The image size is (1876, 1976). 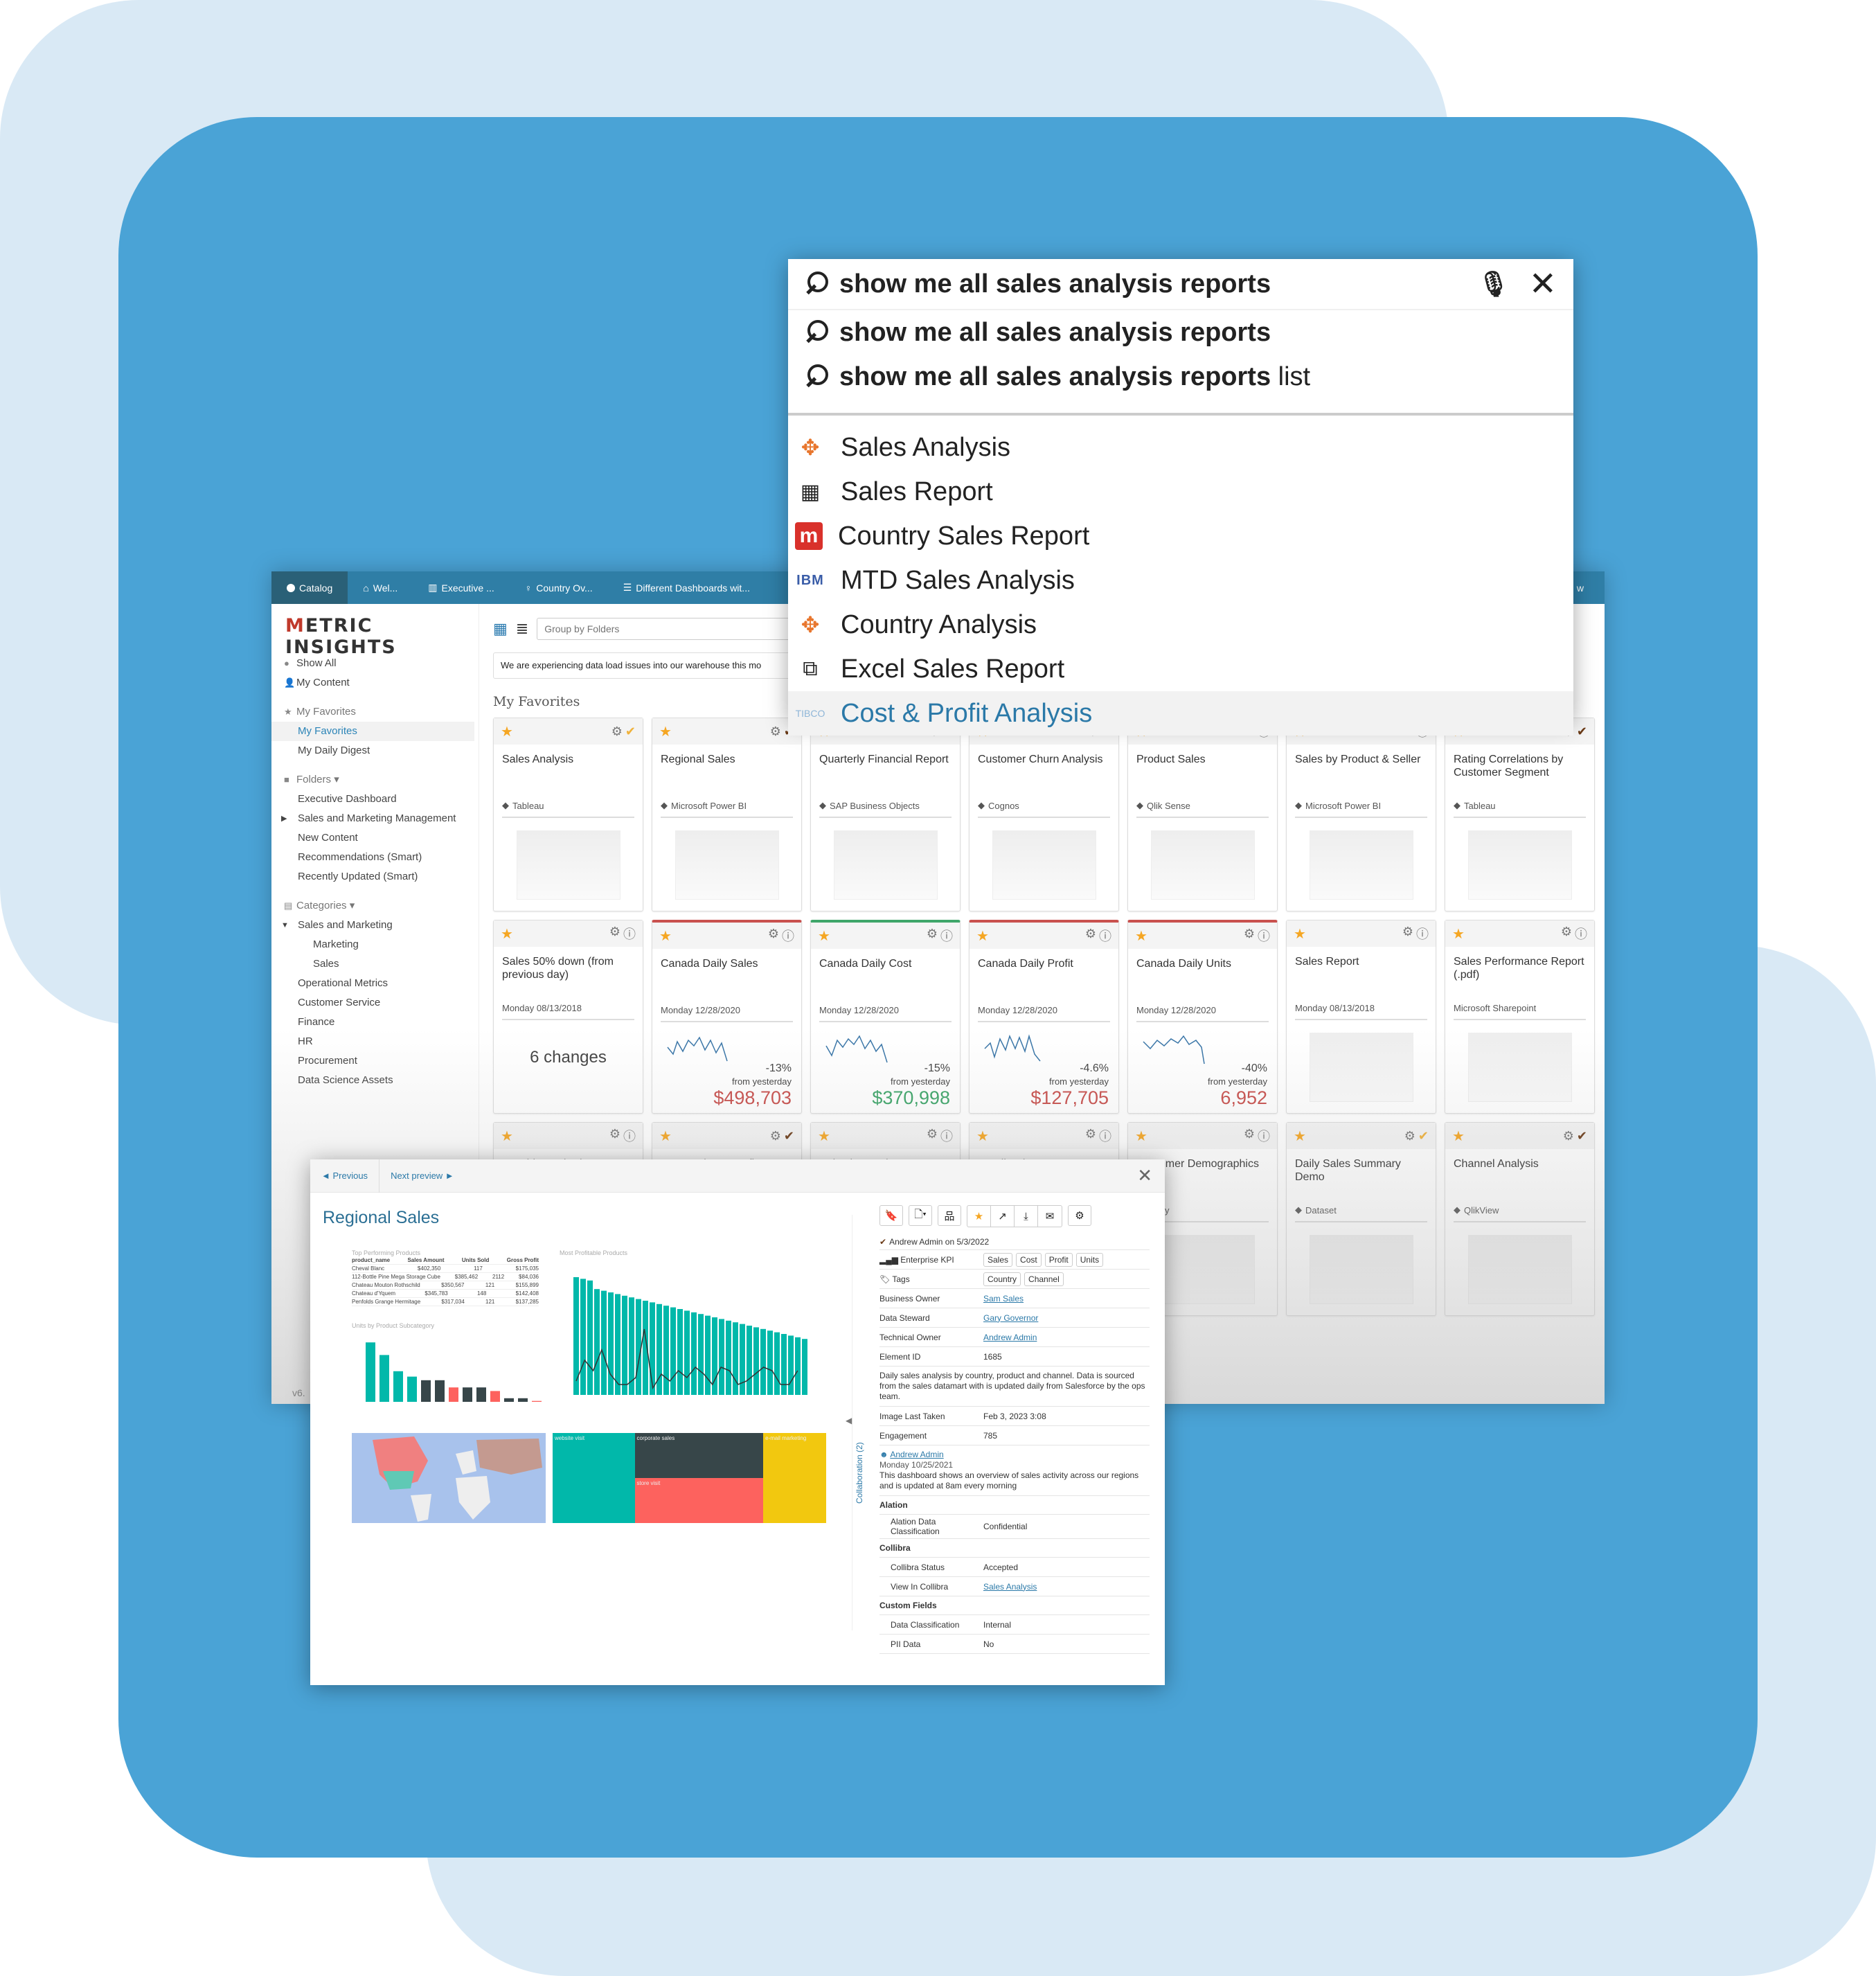 What do you see at coordinates (1543, 284) in the screenshot?
I see `close-icon: ✕` at bounding box center [1543, 284].